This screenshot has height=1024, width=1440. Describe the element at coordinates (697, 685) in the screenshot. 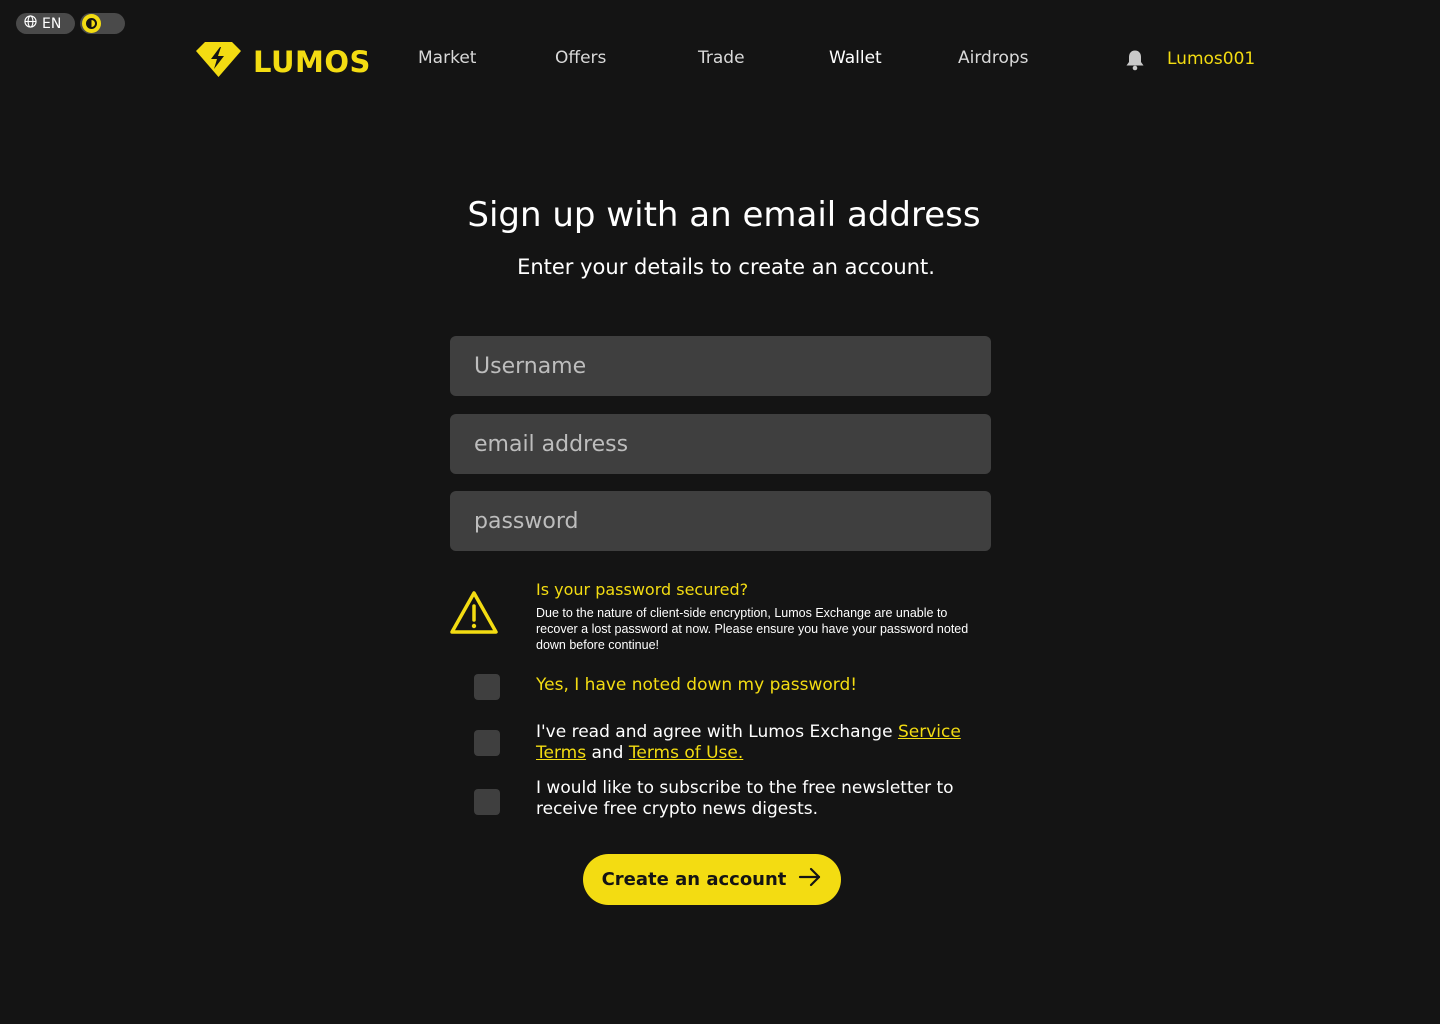

I see `noted-password-label: Yes, I have noted down my password!` at that location.